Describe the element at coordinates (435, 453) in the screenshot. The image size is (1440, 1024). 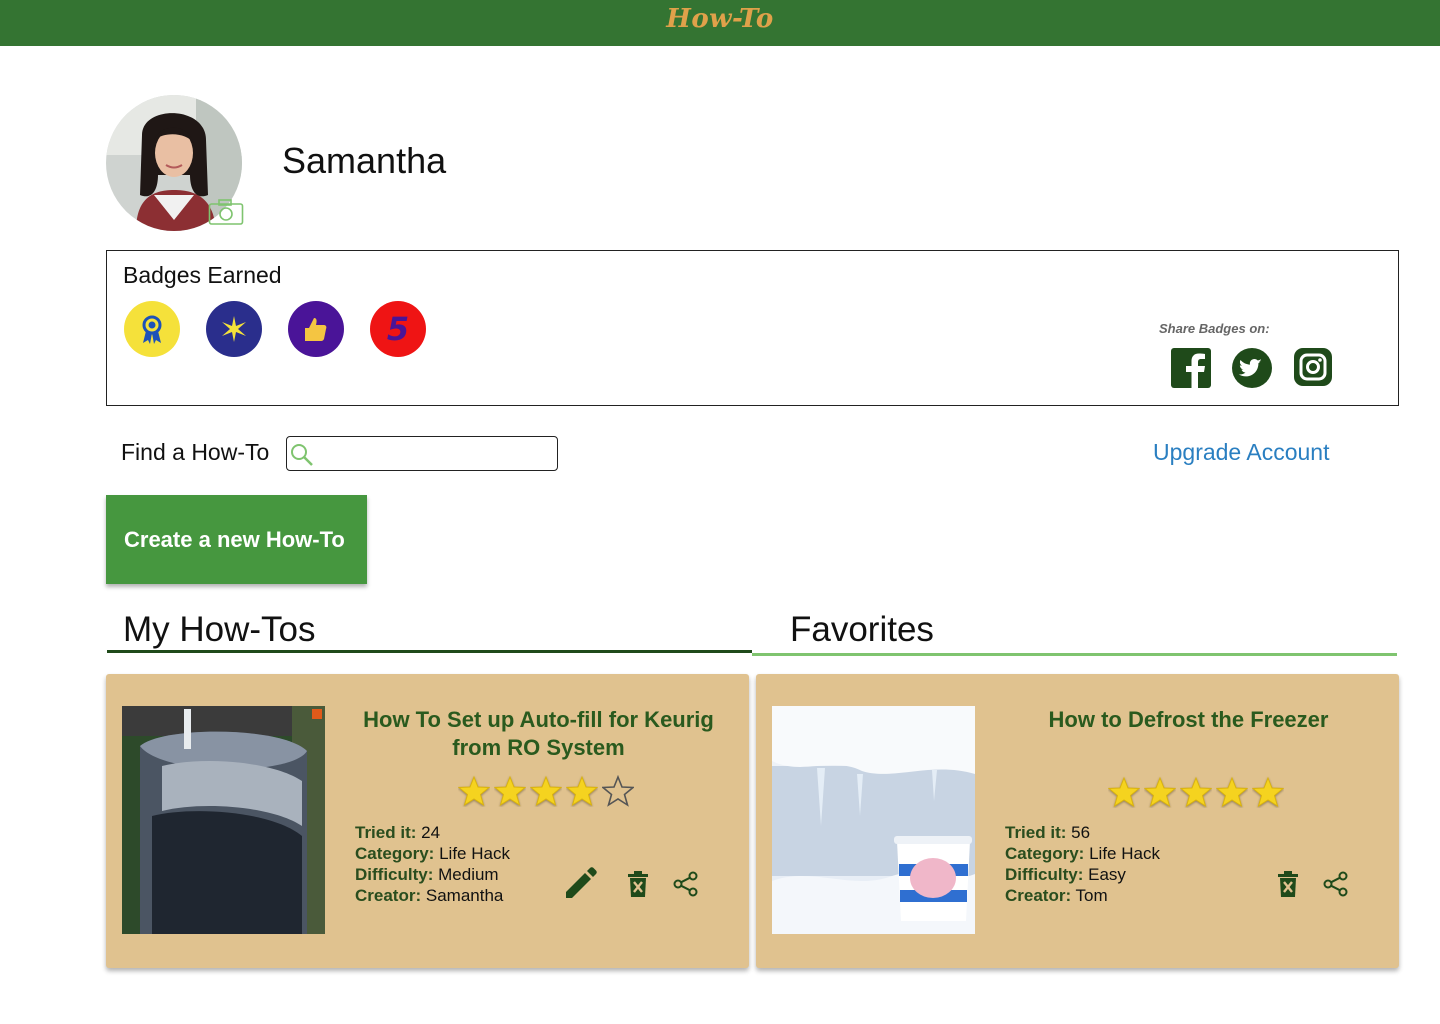
I see `search-input` at that location.